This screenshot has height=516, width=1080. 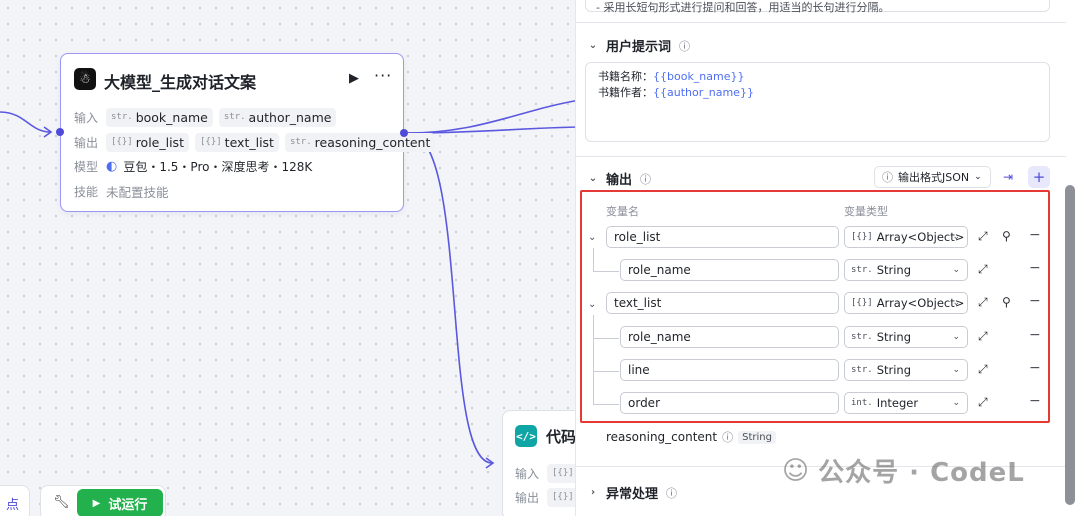 I want to click on user-prompt-header: ⌄ 用户提示词 ⓘ, so click(x=639, y=46).